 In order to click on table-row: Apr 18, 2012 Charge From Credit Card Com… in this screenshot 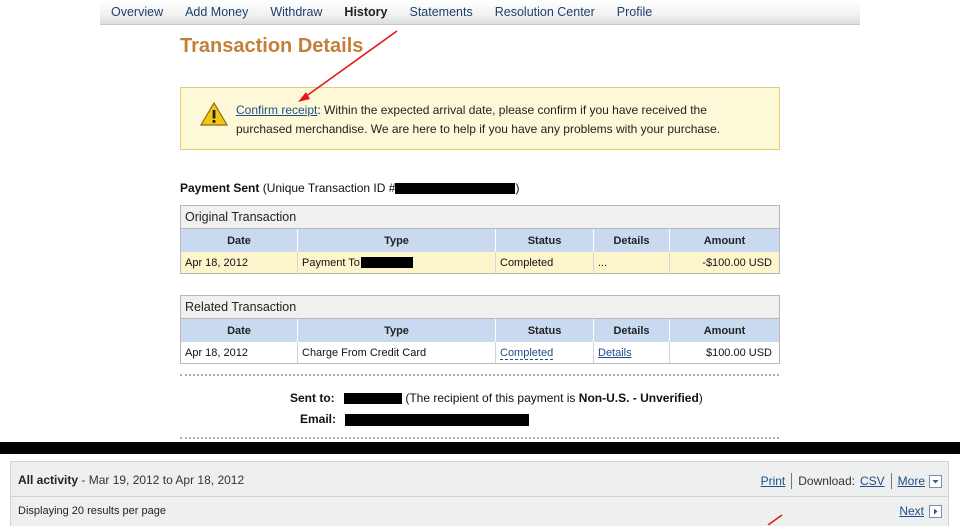, I will do `click(480, 352)`.